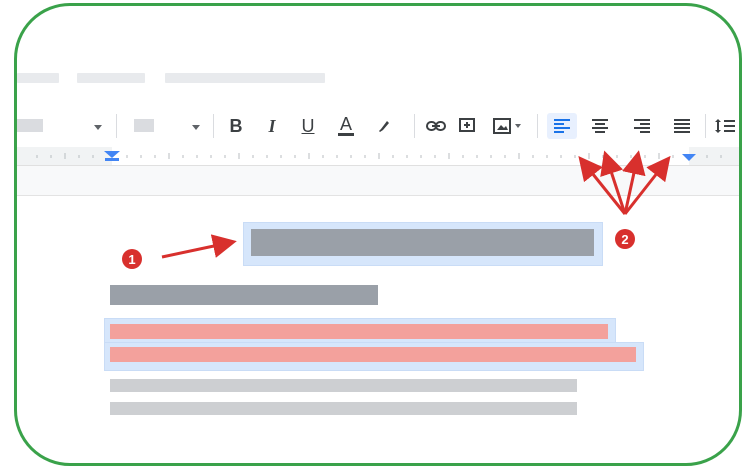 The height and width of the screenshot is (467, 754). I want to click on style-dropdown, so click(30, 125).